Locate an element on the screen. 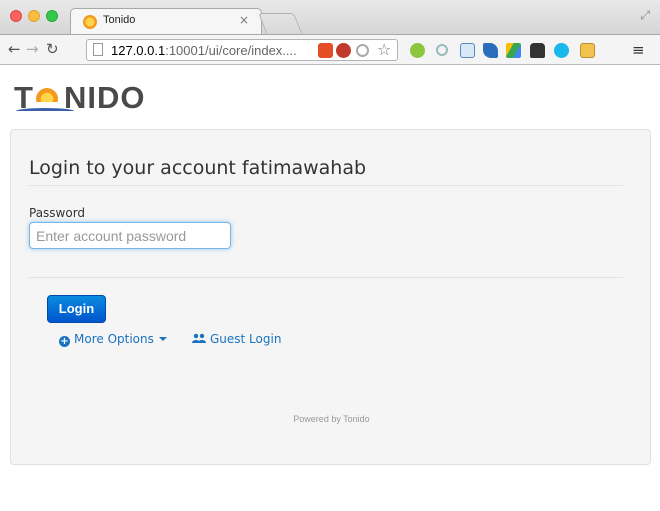 Image resolution: width=660 pixels, height=511 pixels. reload-icon: ↻ is located at coordinates (52, 49).